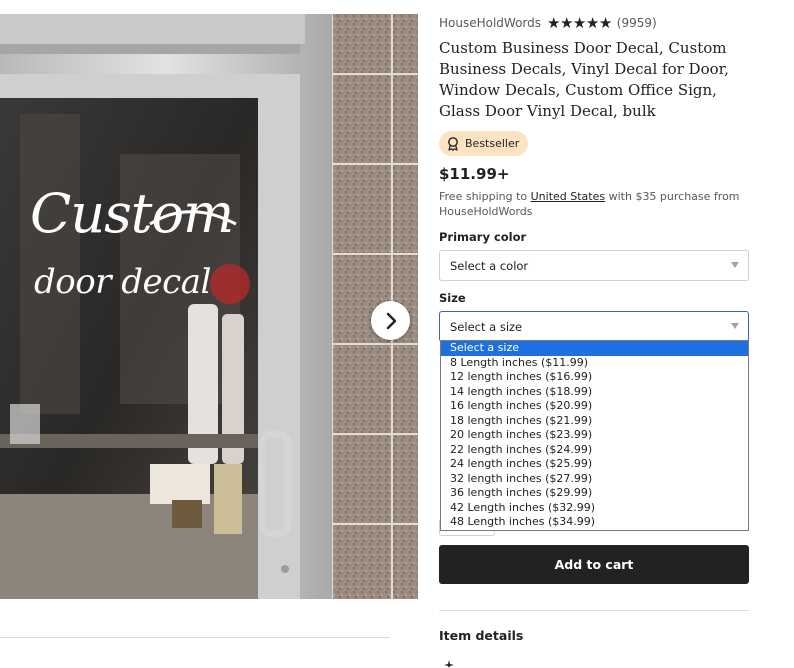  I want to click on price: $11.99+, so click(474, 174).